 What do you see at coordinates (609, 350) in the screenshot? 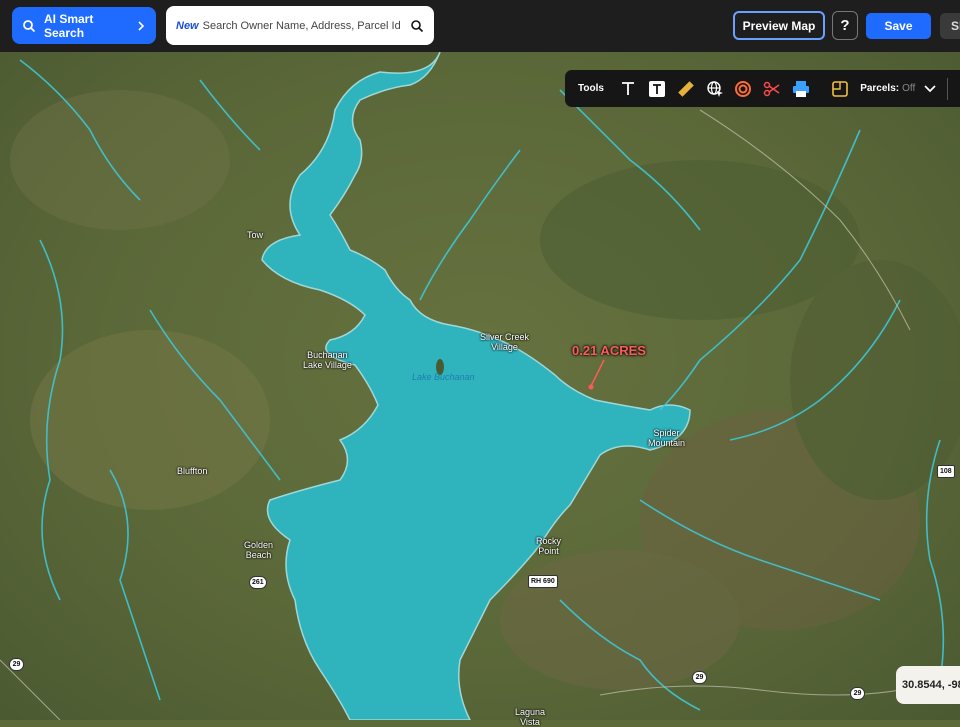
I see `measurement-label: 0.21 ACRES` at bounding box center [609, 350].